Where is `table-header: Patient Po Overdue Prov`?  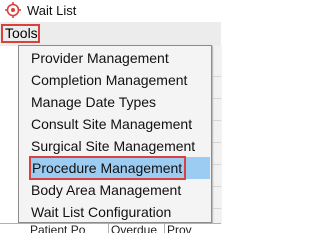 table-header: Patient Po Overdue Prov is located at coordinates (110, 228).